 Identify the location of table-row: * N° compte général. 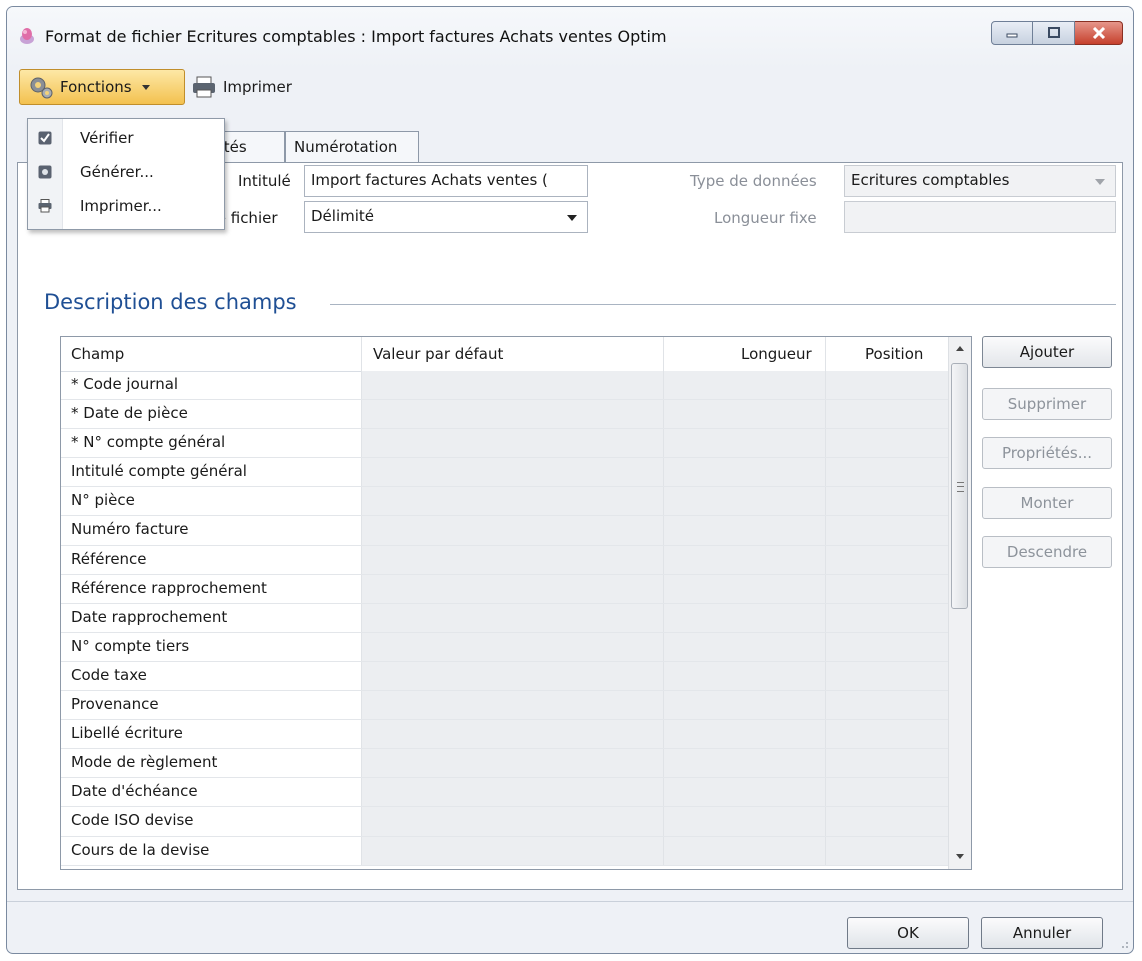
(505, 444).